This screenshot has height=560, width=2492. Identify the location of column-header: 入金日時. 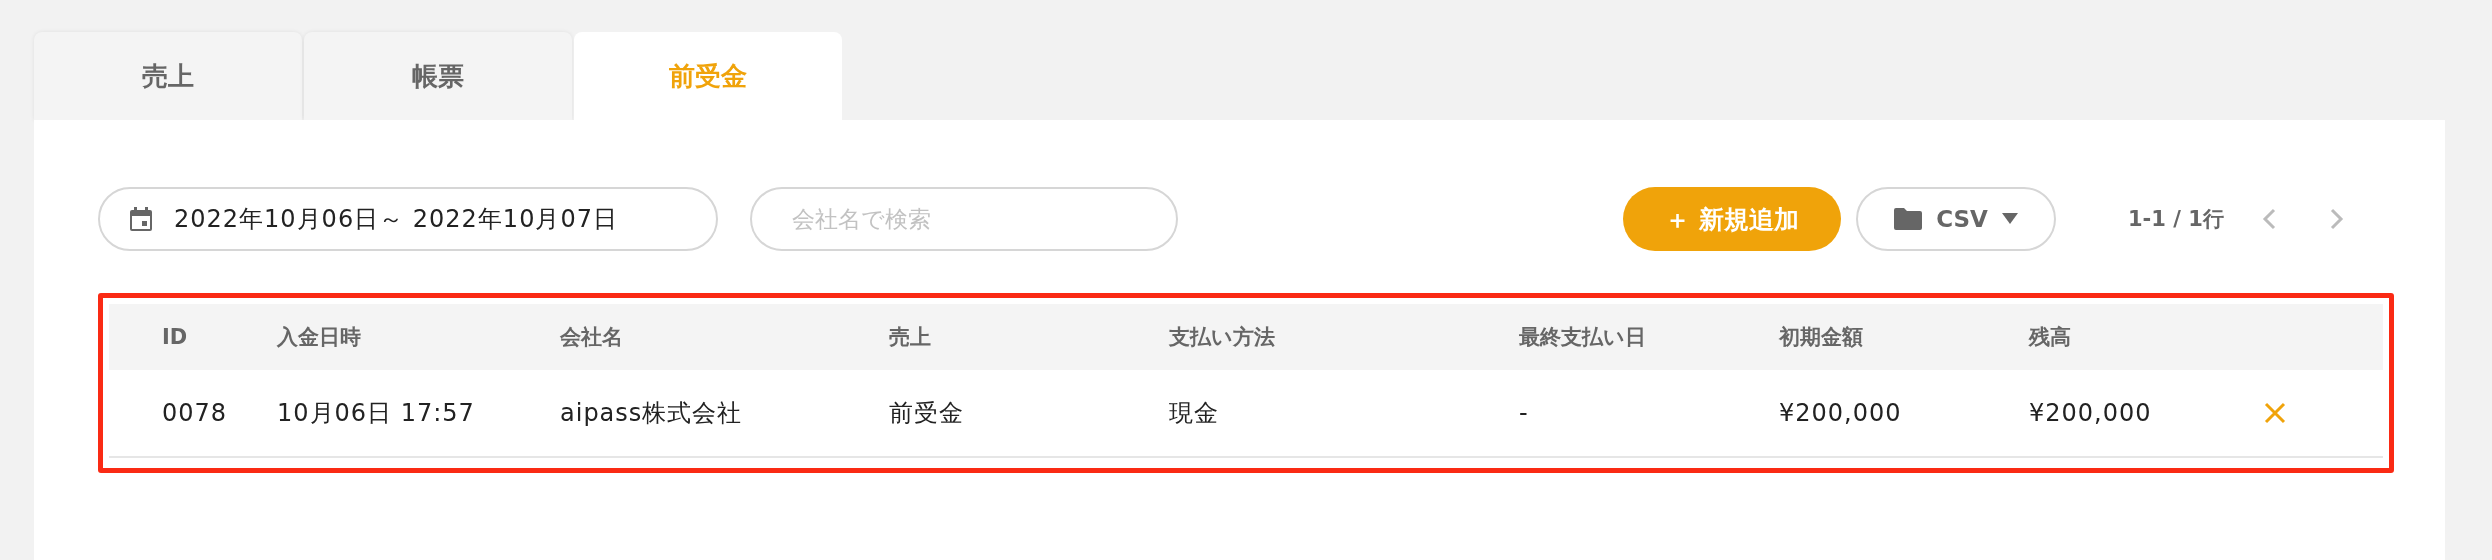
(319, 337).